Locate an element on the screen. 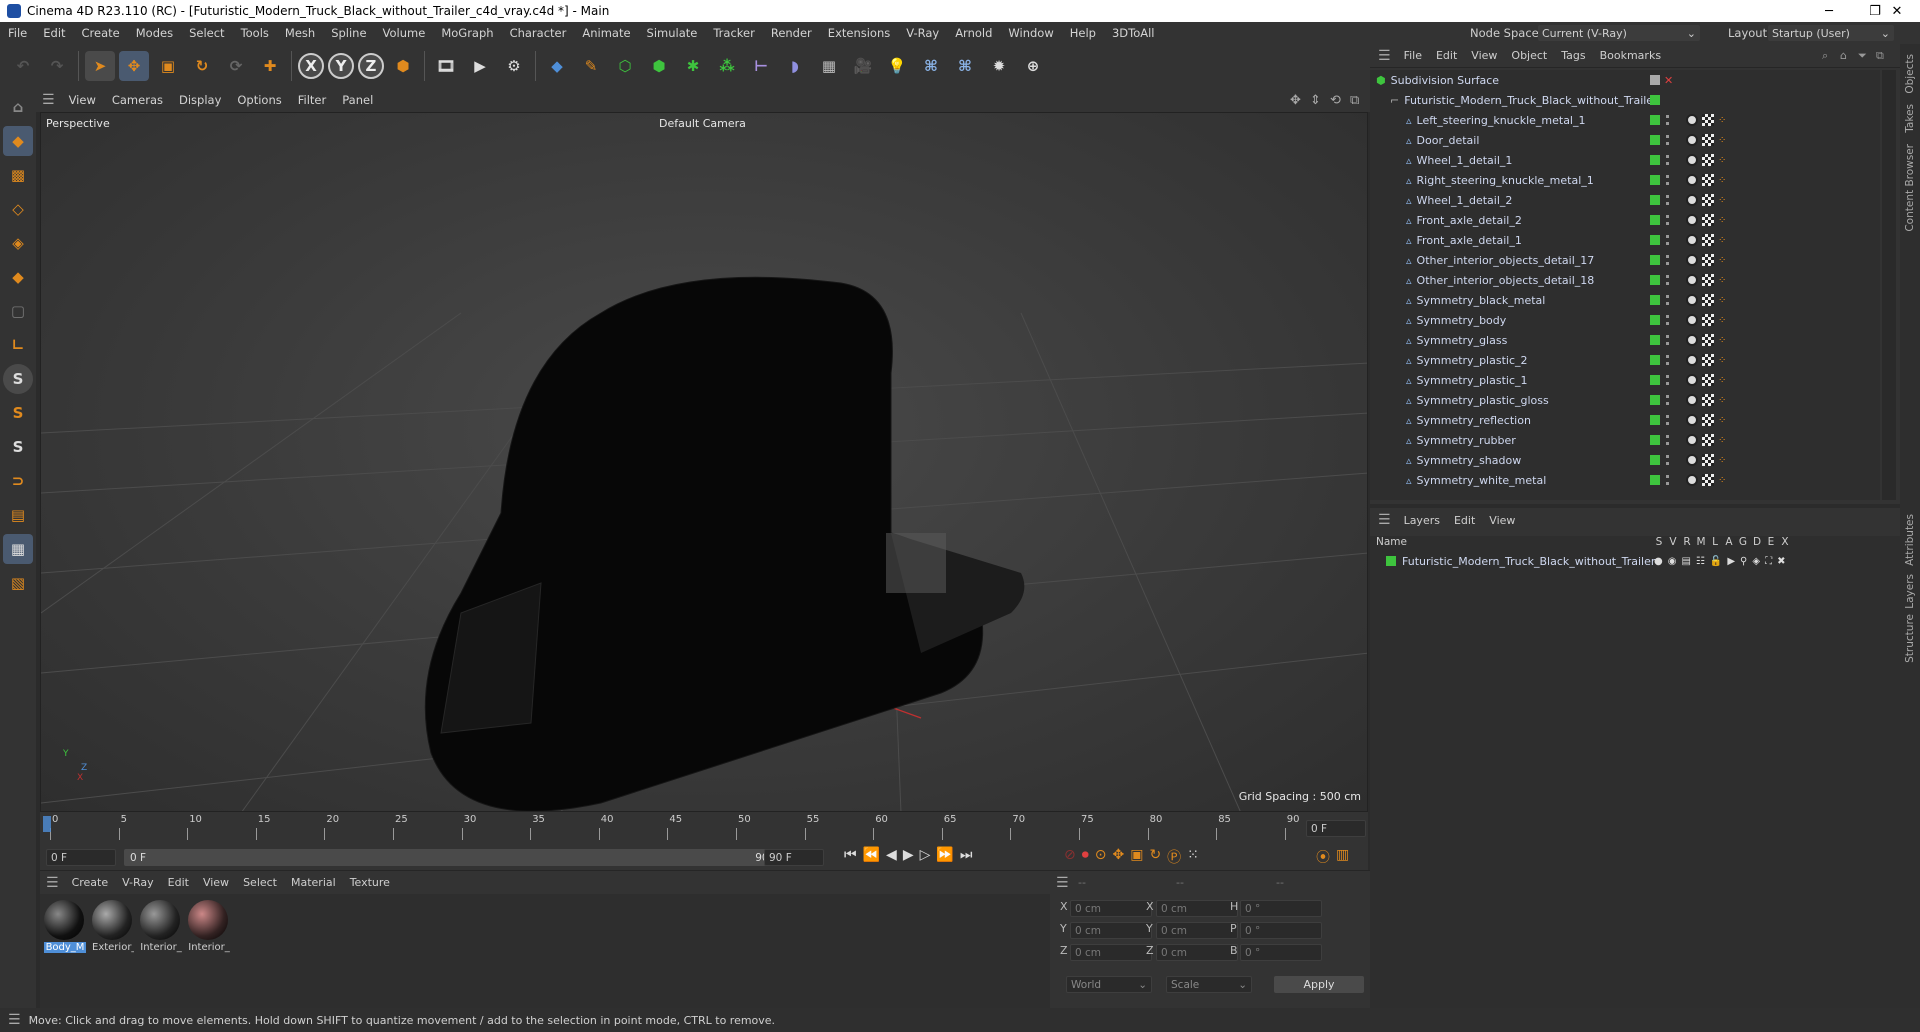 This screenshot has height=1032, width=1920. menu-help: Help is located at coordinates (1083, 33).